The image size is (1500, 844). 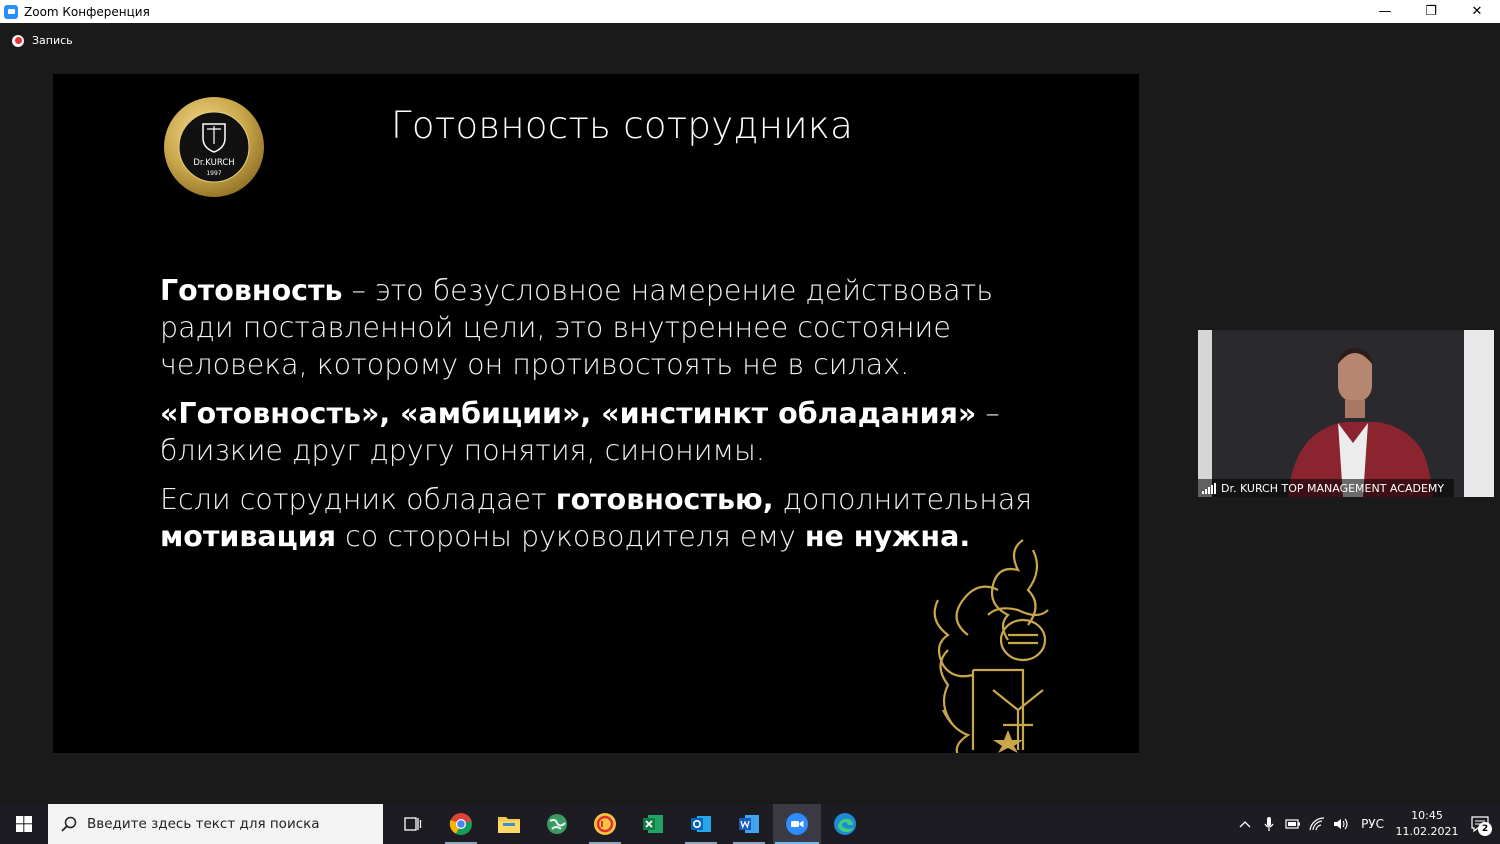 What do you see at coordinates (214, 147) in the screenshot?
I see `academy-logo: Dr.KURCH 1997` at bounding box center [214, 147].